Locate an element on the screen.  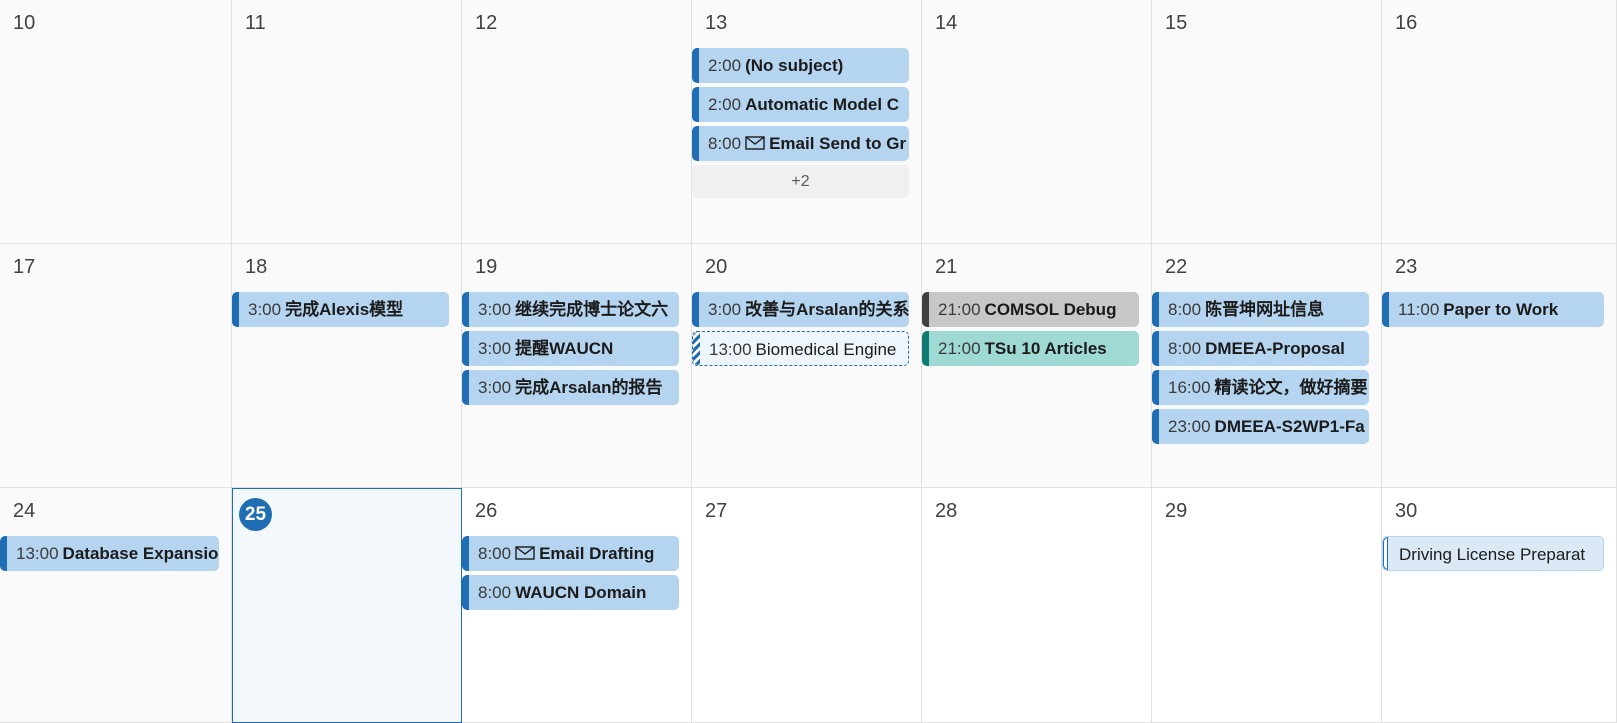
day-number: 24 is located at coordinates (24, 511).